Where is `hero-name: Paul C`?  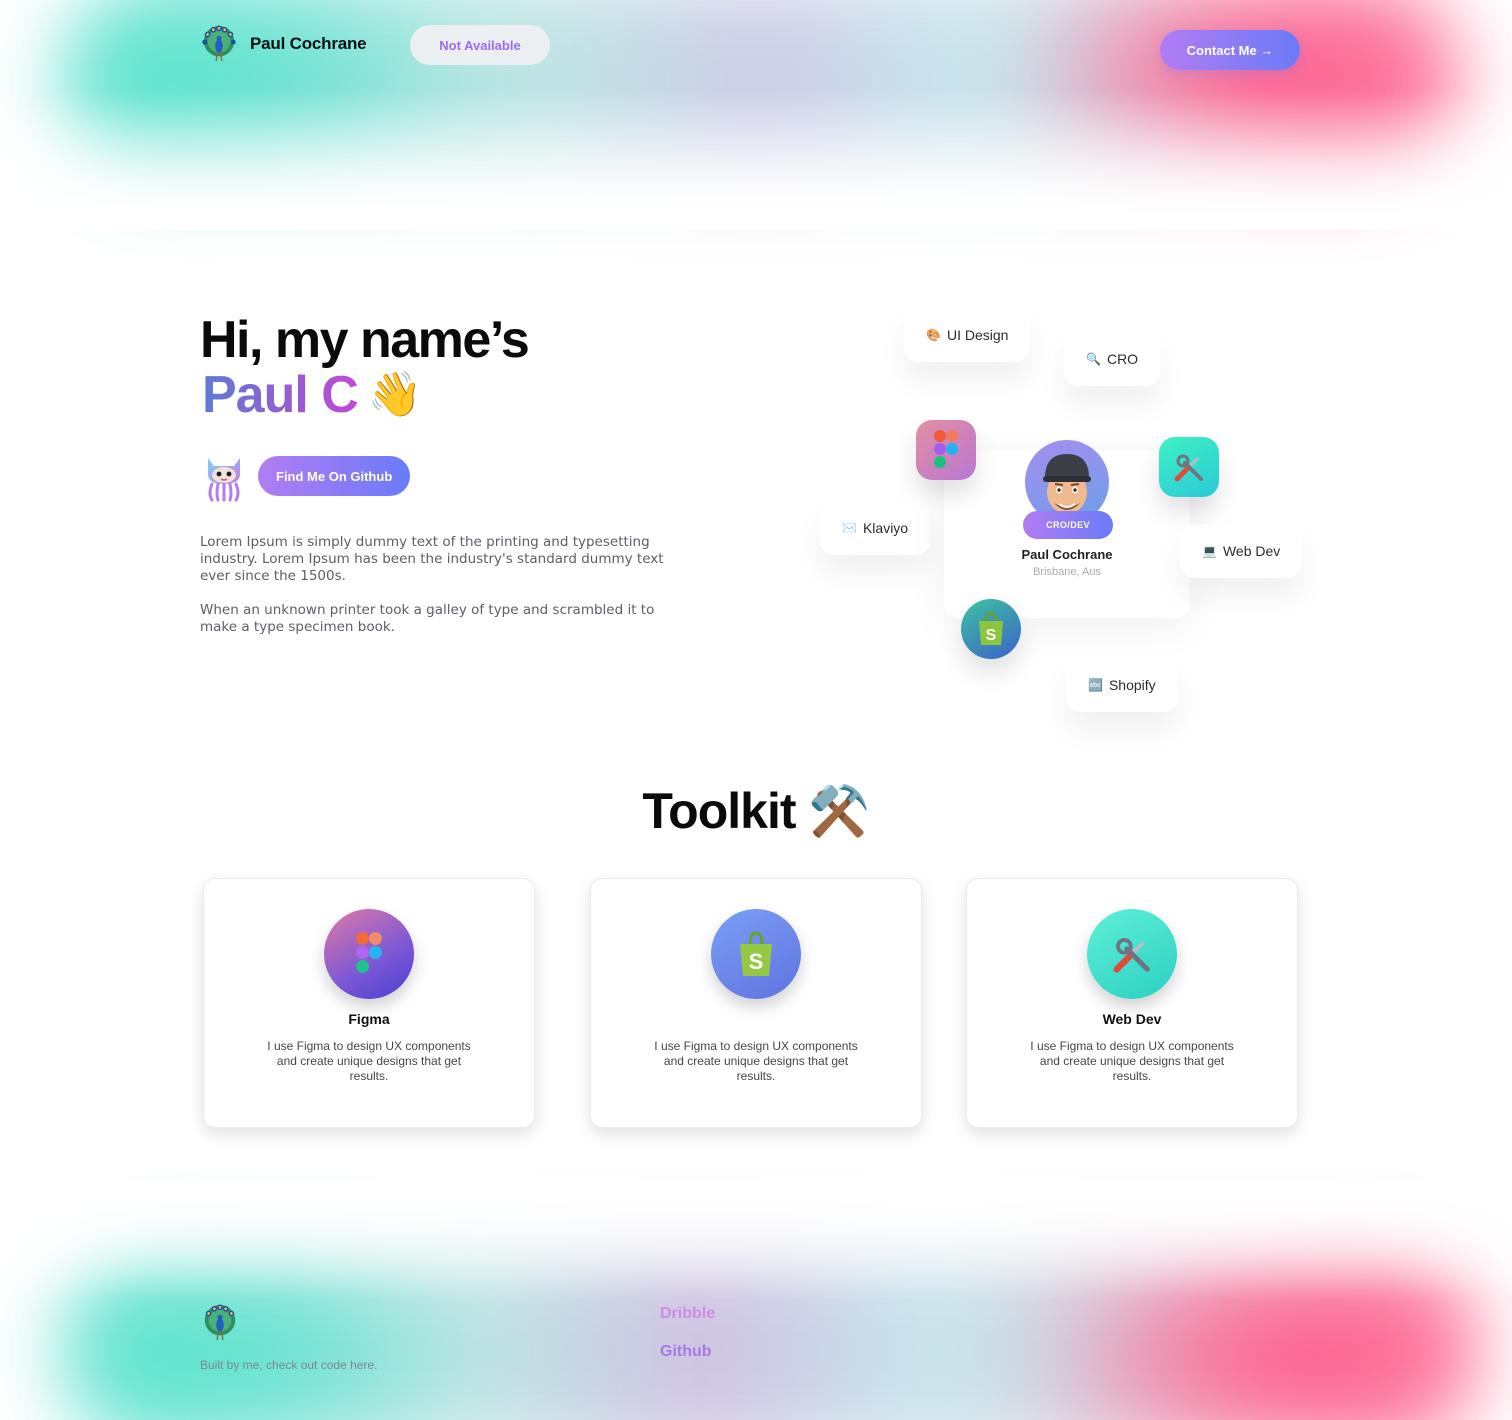 hero-name: Paul C is located at coordinates (280, 395).